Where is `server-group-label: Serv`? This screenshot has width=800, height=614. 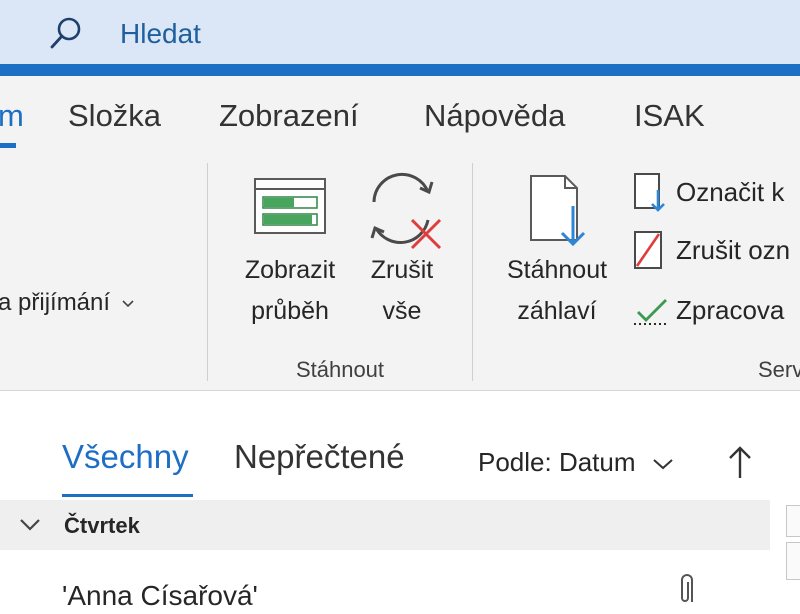 server-group-label: Serv is located at coordinates (779, 369).